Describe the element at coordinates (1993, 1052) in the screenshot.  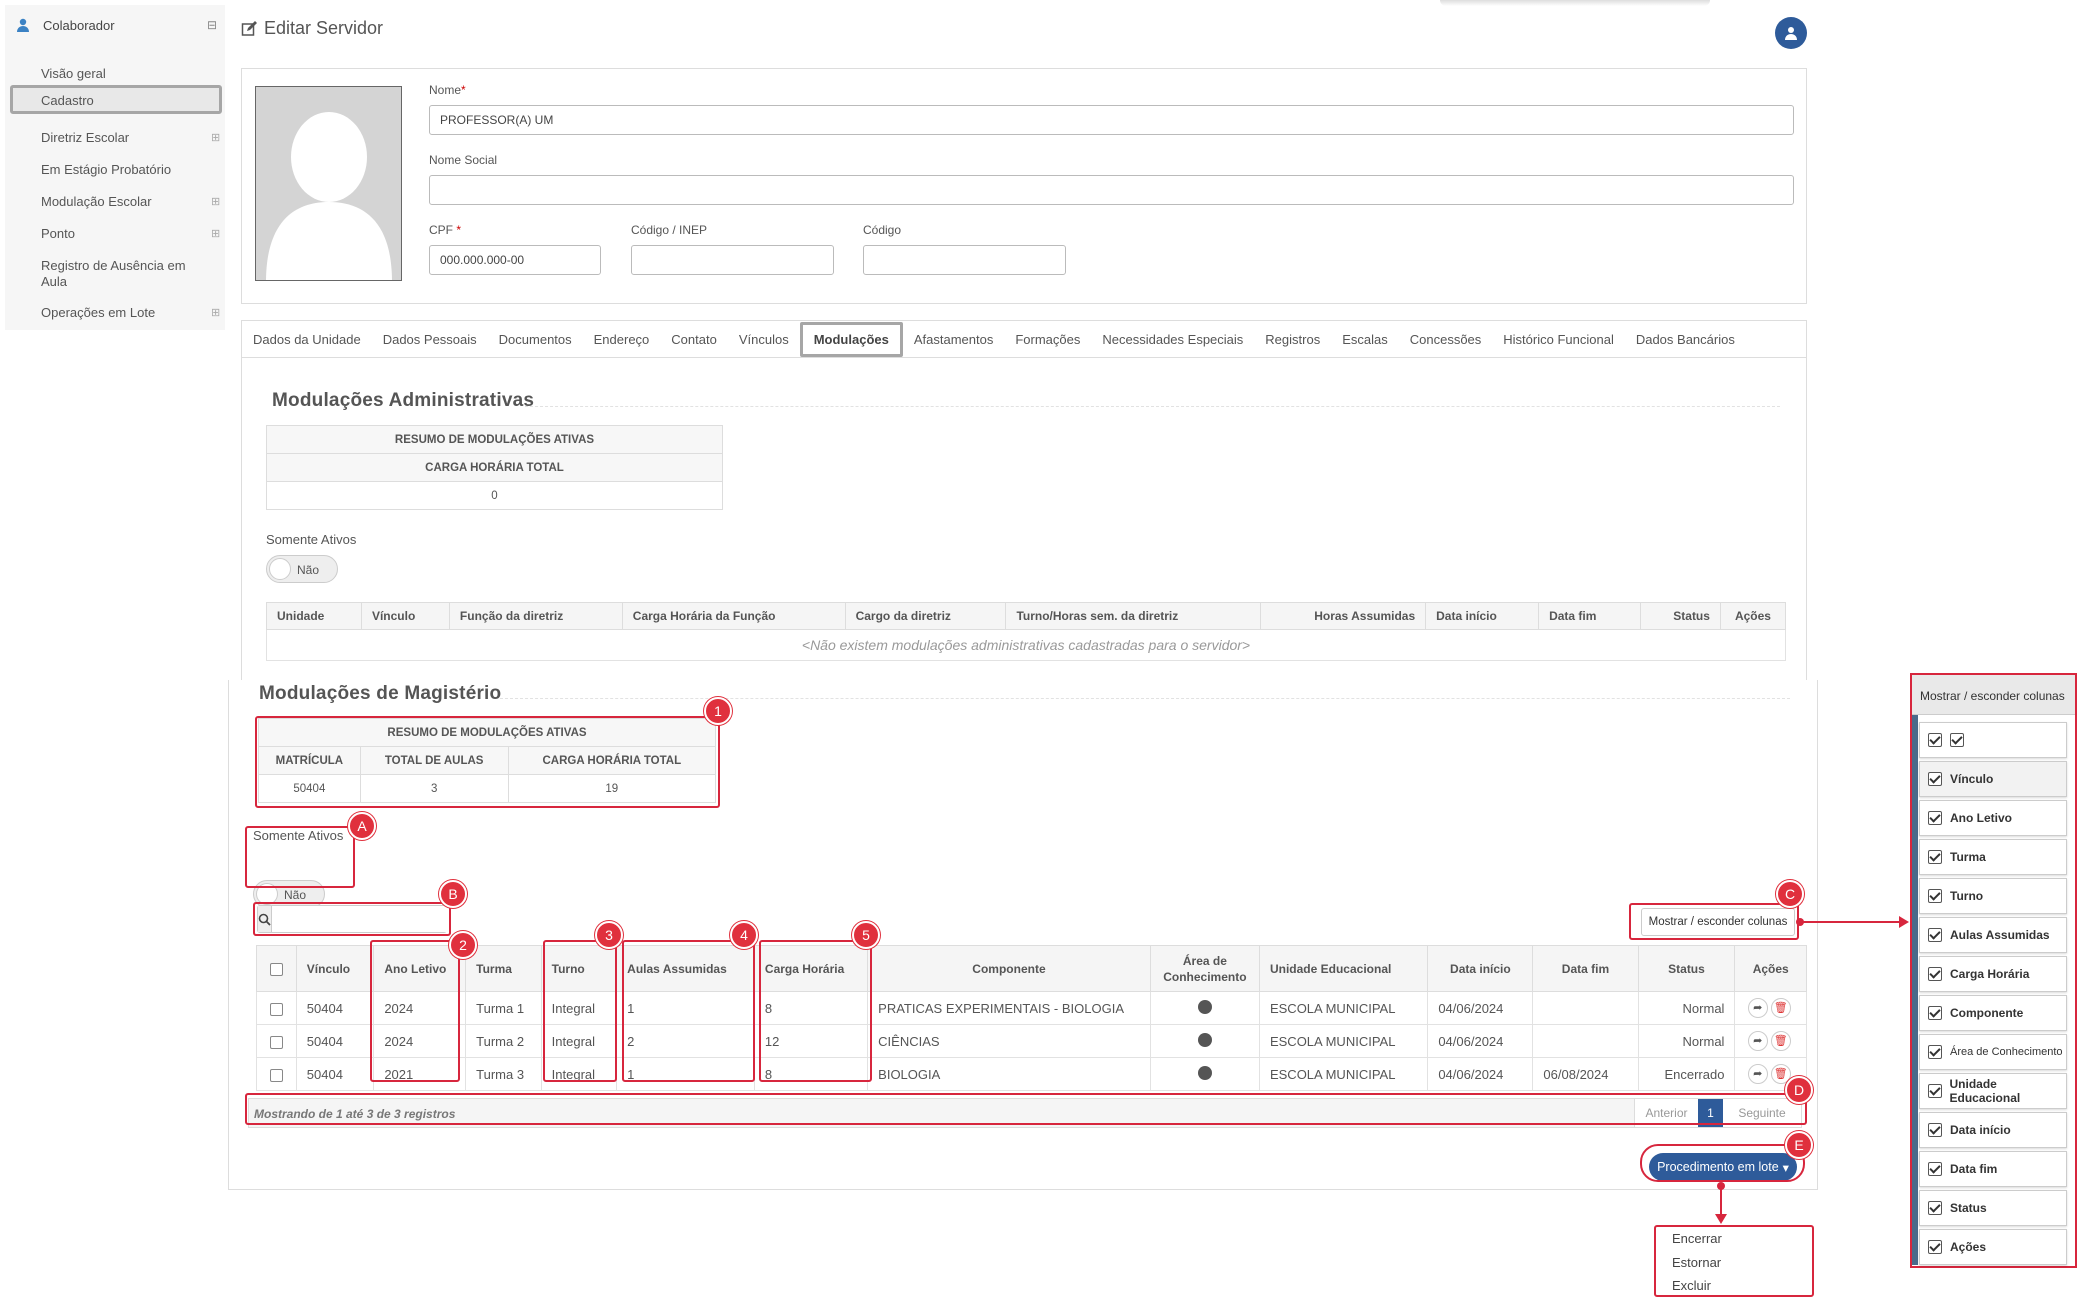
I see `col-toggle-area: Área de Conhecimento` at that location.